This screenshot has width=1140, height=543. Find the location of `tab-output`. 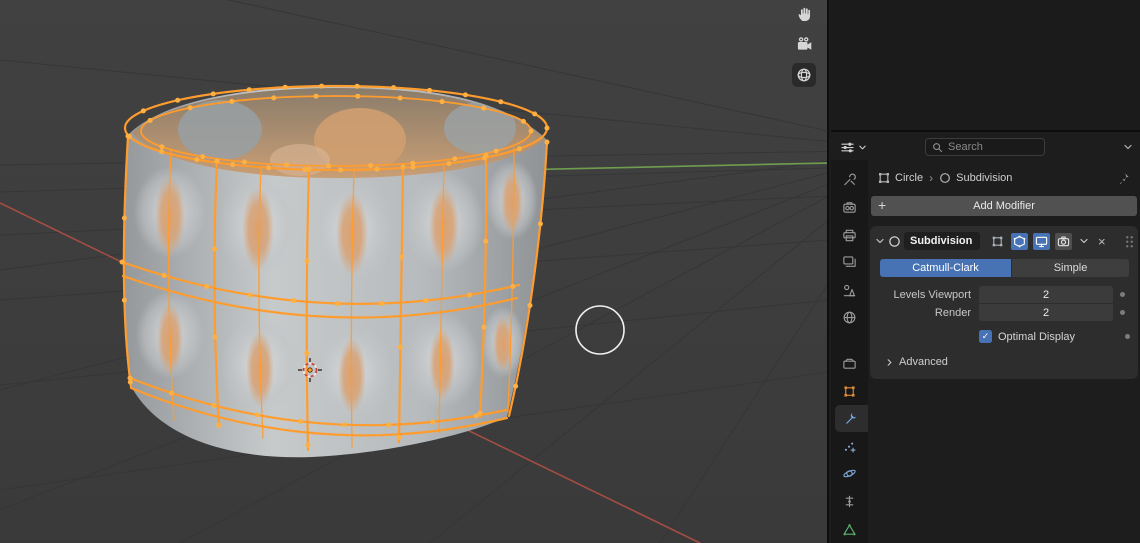

tab-output is located at coordinates (849, 235).